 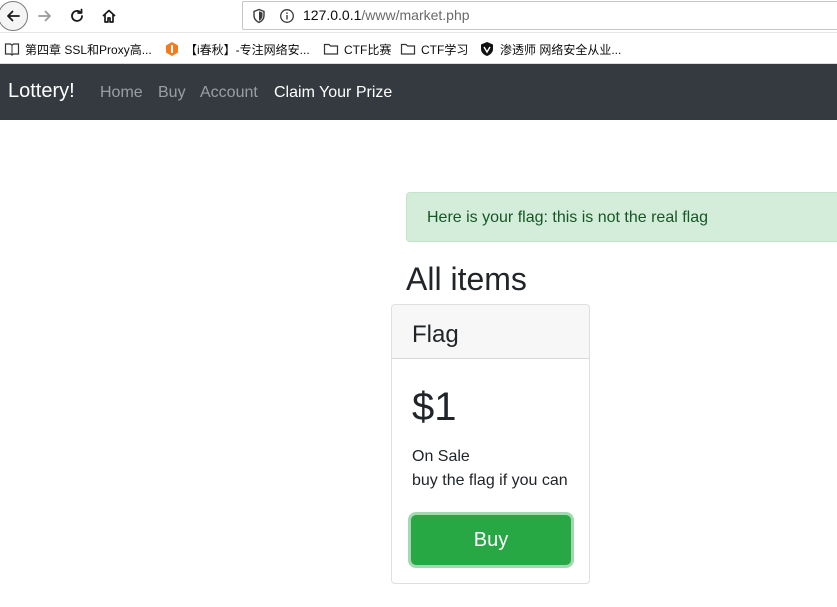 I want to click on nav-link-home: Home, so click(x=121, y=93).